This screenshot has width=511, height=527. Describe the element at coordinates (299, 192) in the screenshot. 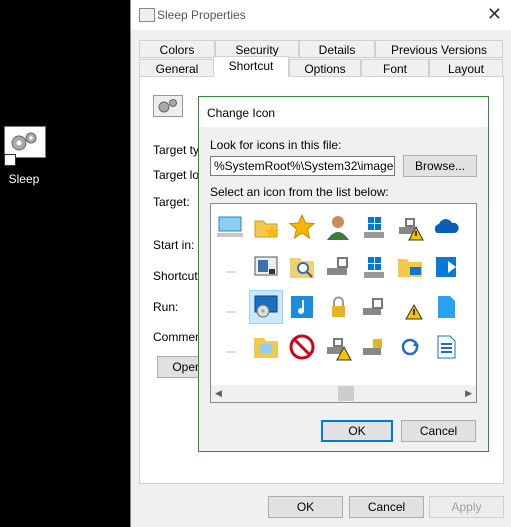

I see `select-icon-label: Select an icon from the list below:` at that location.